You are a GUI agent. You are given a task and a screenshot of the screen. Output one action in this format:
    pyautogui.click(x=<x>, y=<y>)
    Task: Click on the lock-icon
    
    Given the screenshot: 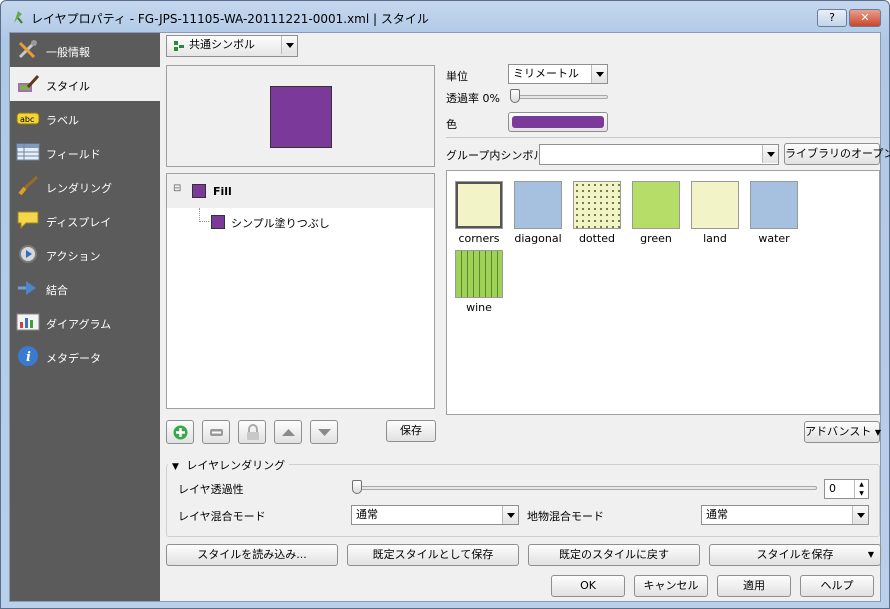 What is the action you would take?
    pyautogui.click(x=253, y=432)
    